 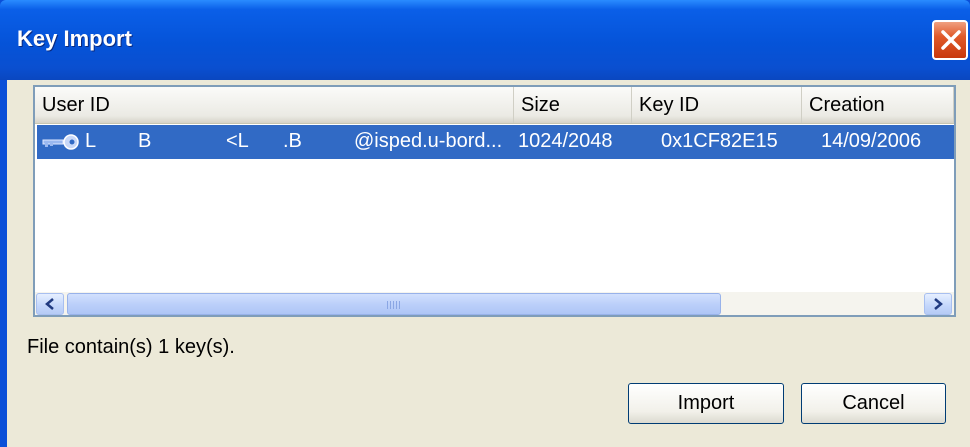 What do you see at coordinates (274, 105) in the screenshot?
I see `column-header-user-id: User ID` at bounding box center [274, 105].